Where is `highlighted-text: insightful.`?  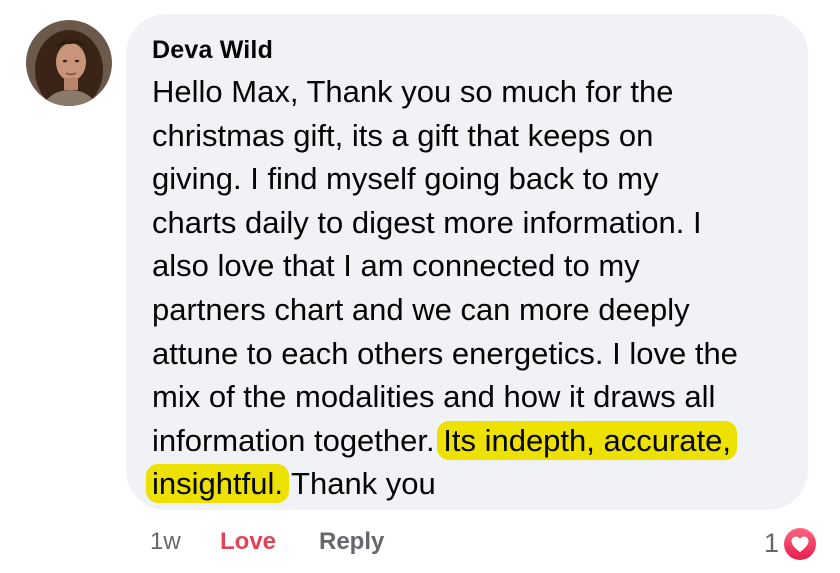 highlighted-text: insightful. is located at coordinates (217, 484).